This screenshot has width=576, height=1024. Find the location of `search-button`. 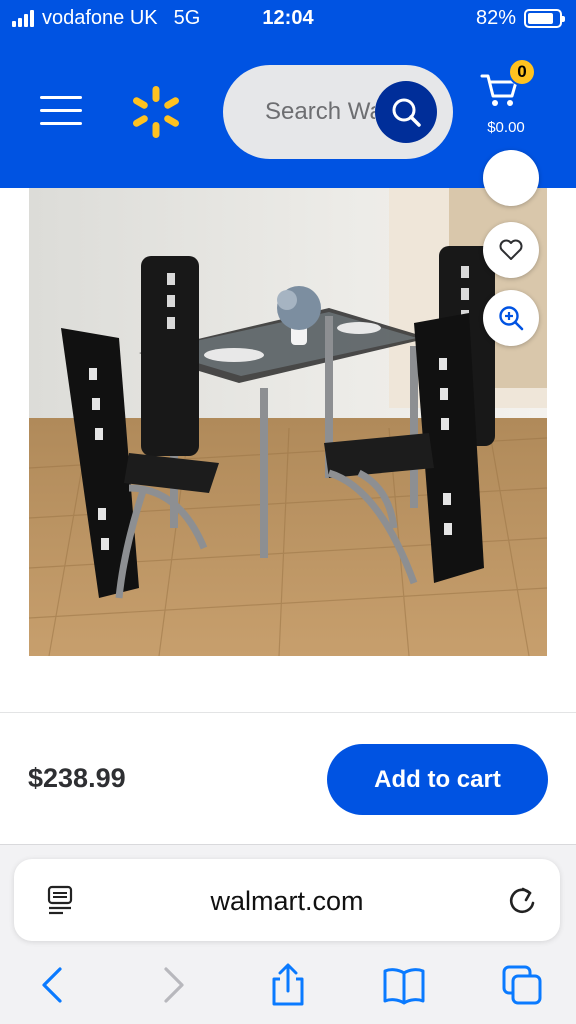

search-button is located at coordinates (406, 112).